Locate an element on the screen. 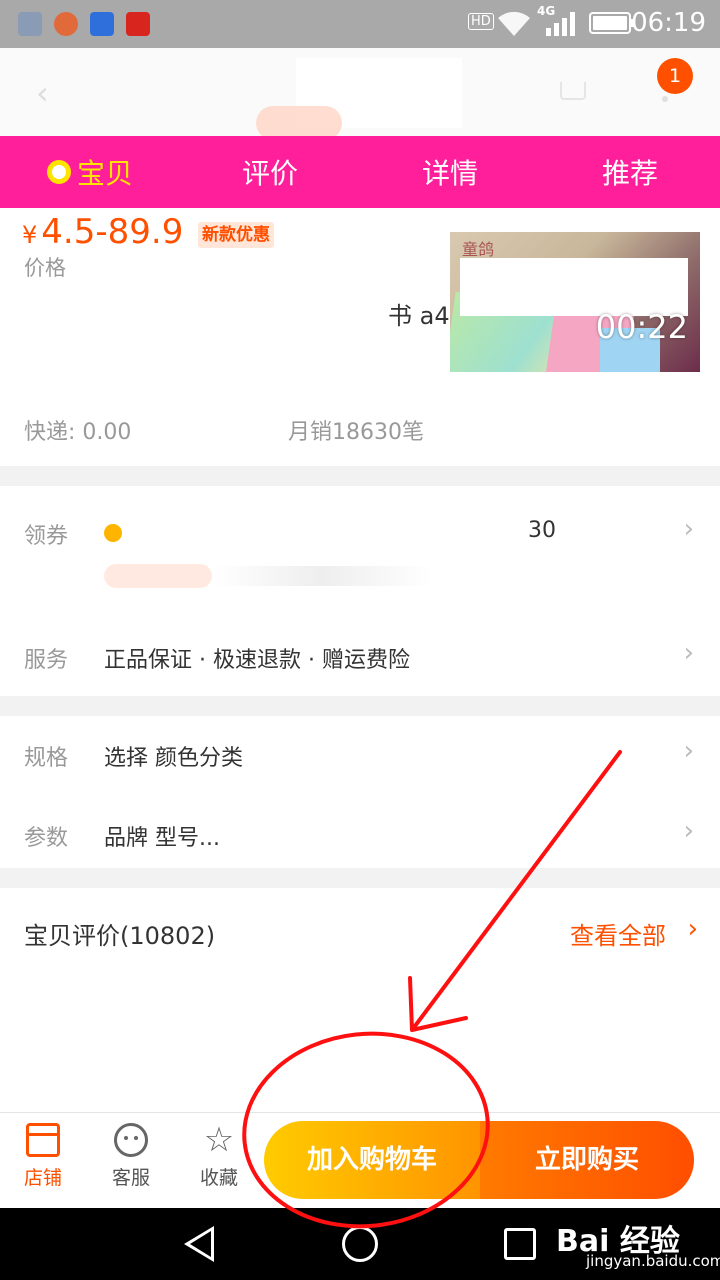  coupon-redaction is located at coordinates (322, 576).